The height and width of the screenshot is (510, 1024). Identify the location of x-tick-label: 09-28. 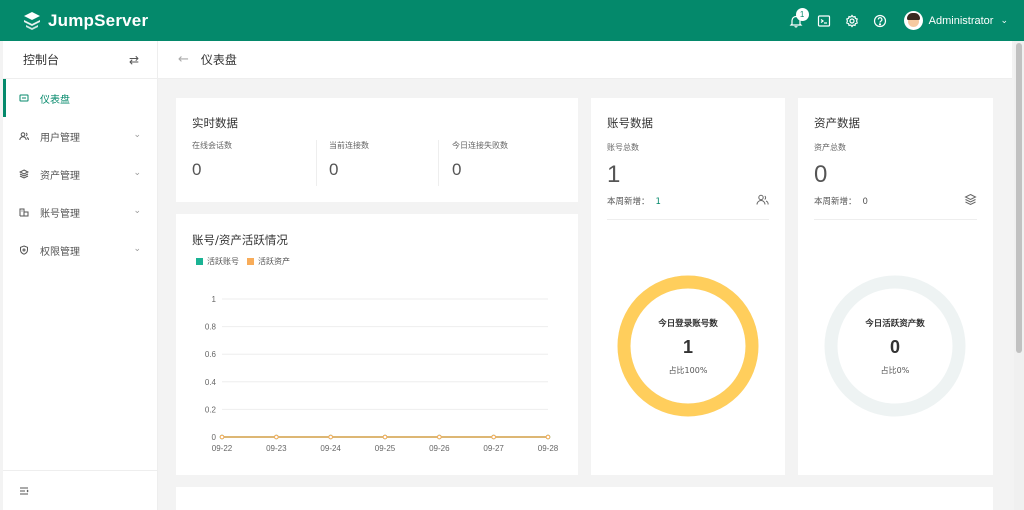
(548, 448).